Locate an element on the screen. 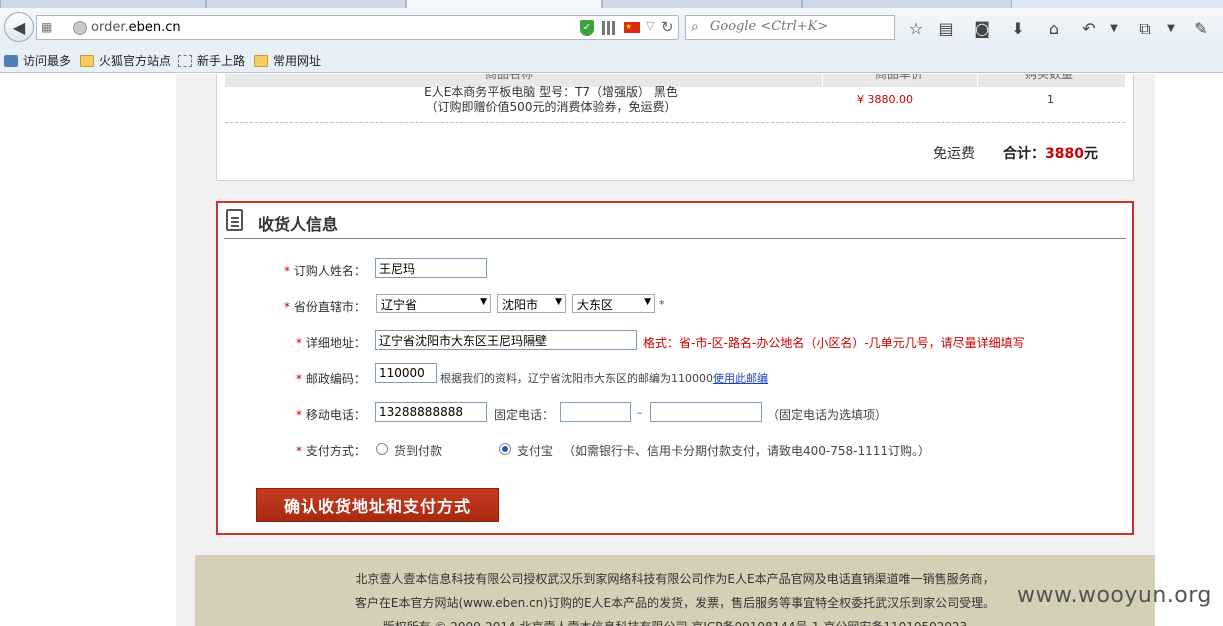  zip-row: * 邮政编码： 根据我们的资料，辽宁省沈阳市大东区的邮编为110000使用此邮编 is located at coordinates (668, 376).